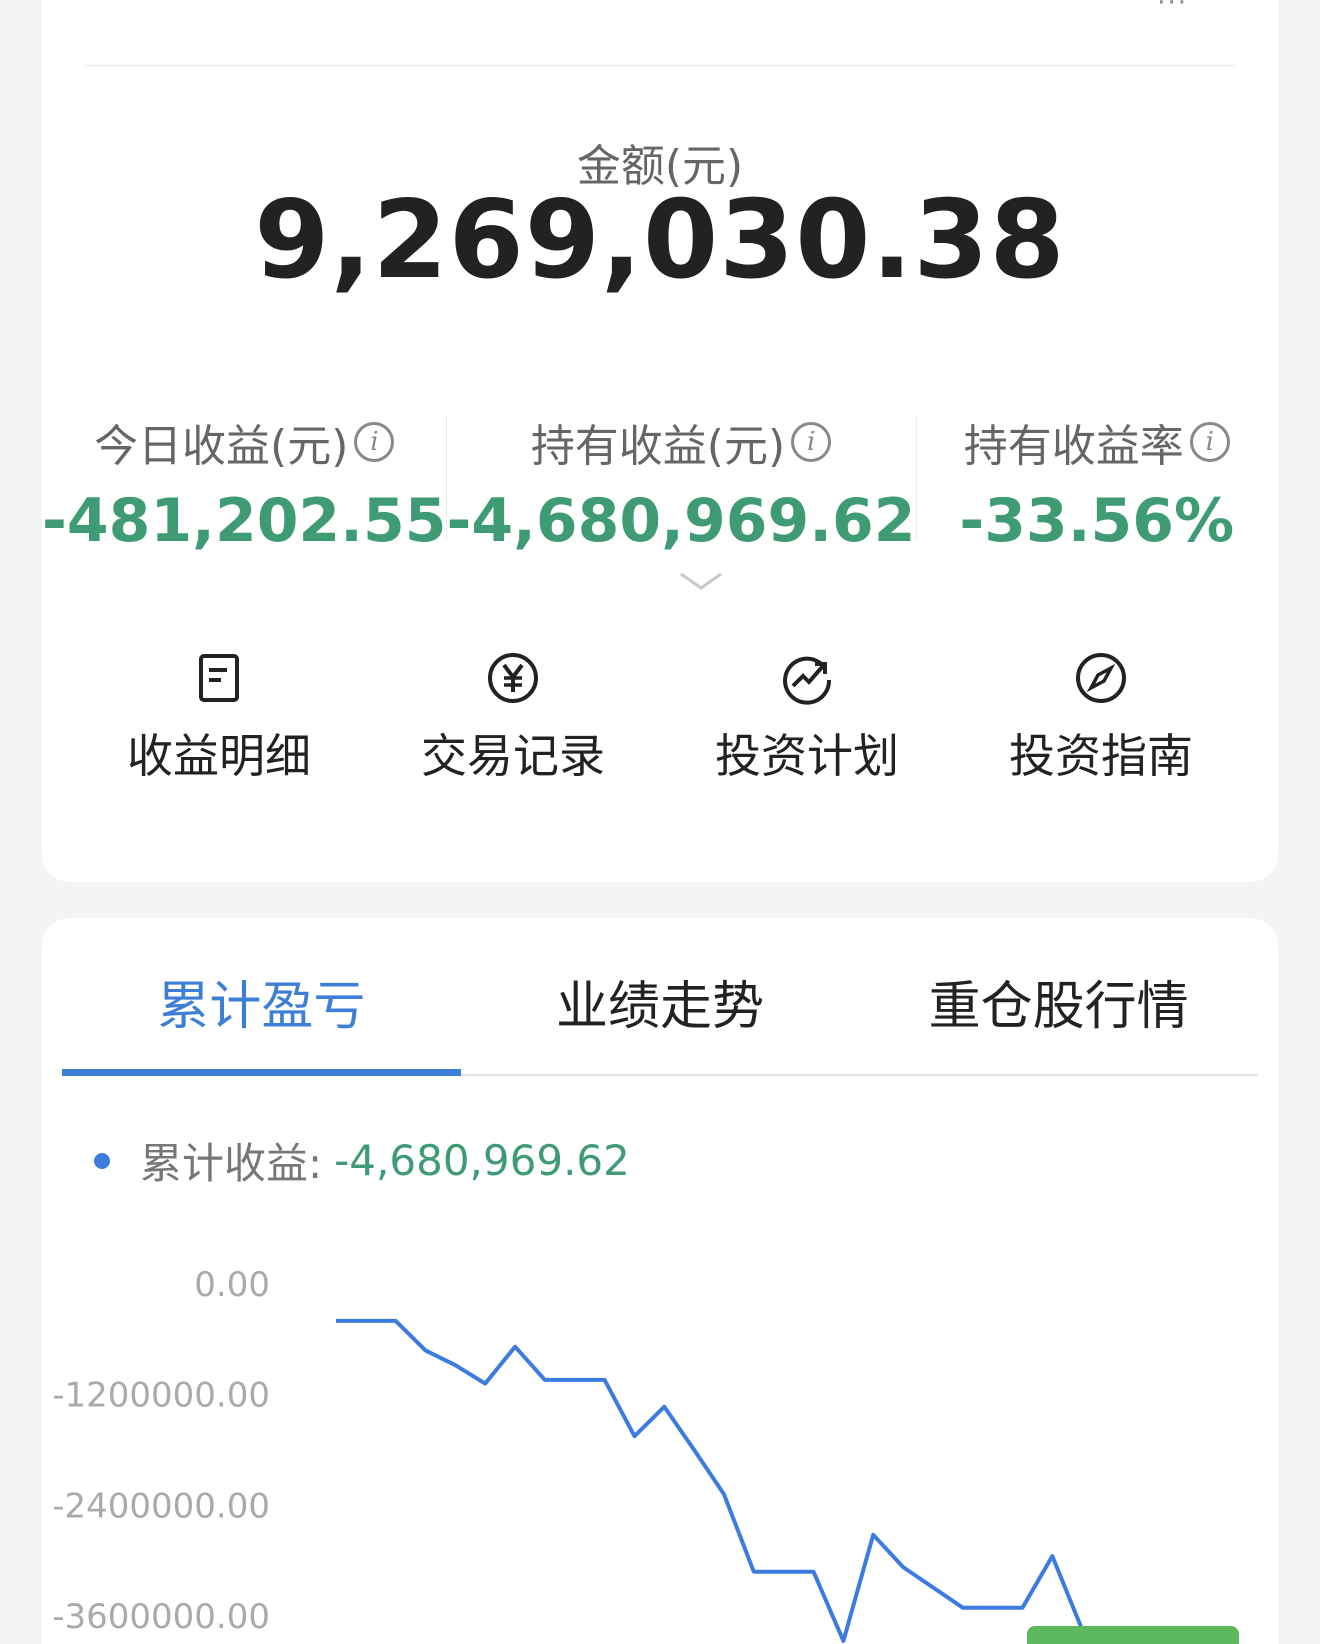  What do you see at coordinates (1097, 521) in the screenshot?
I see `stat-value: -33.56%` at bounding box center [1097, 521].